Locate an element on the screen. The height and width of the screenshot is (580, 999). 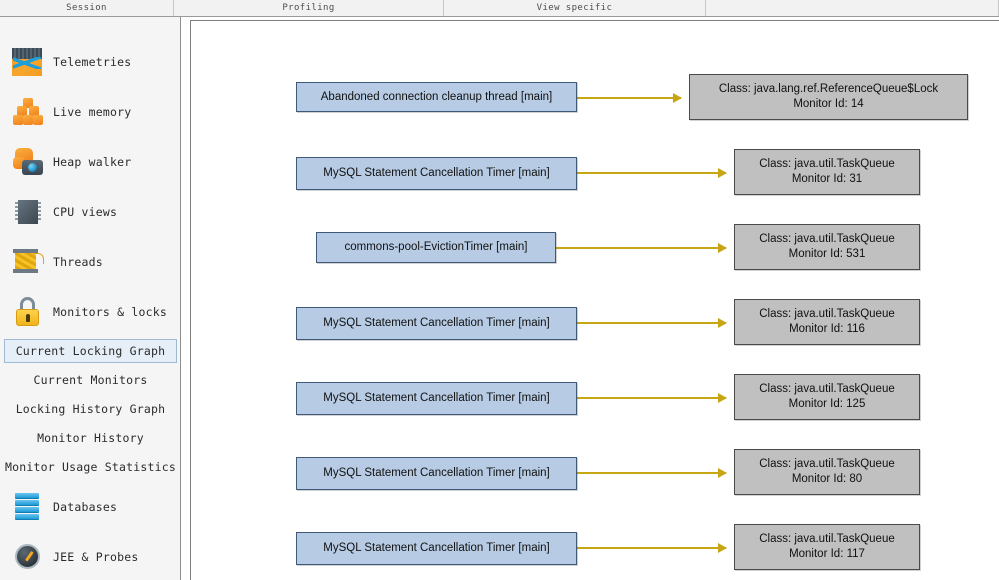
sidebar-item-monitor-history: Monitor History is located at coordinates (90, 438).